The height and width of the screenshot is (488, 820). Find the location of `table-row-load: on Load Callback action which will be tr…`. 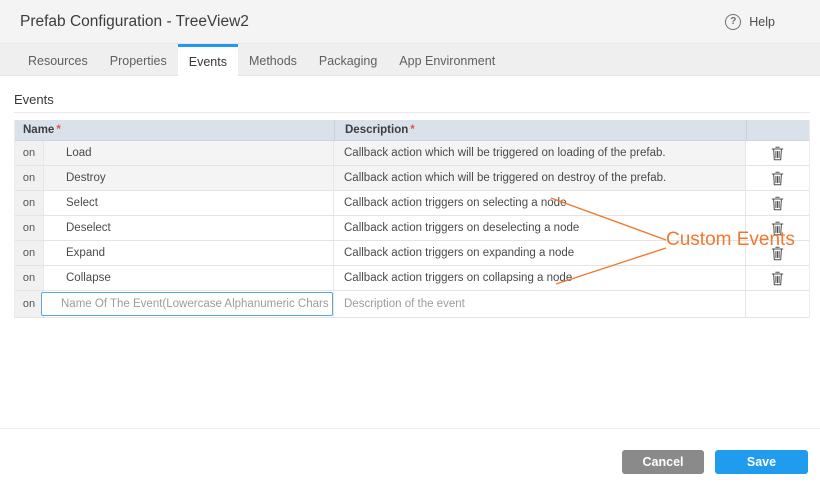

table-row-load: on Load Callback action which will be tr… is located at coordinates (412, 153).